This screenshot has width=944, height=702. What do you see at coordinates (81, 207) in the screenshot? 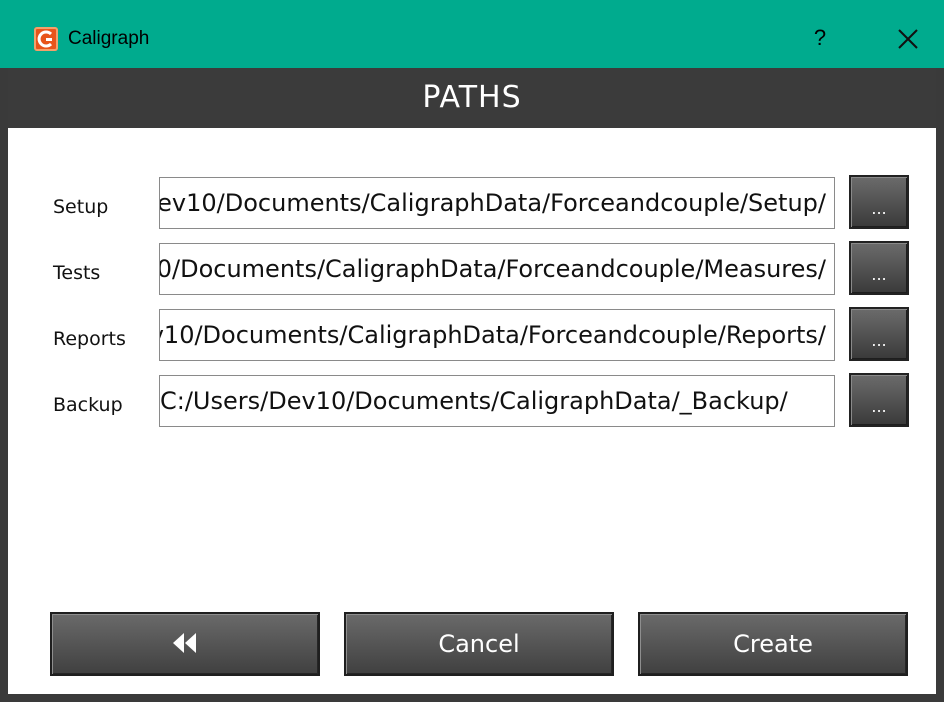
I see `setup-path-label: Setup` at bounding box center [81, 207].